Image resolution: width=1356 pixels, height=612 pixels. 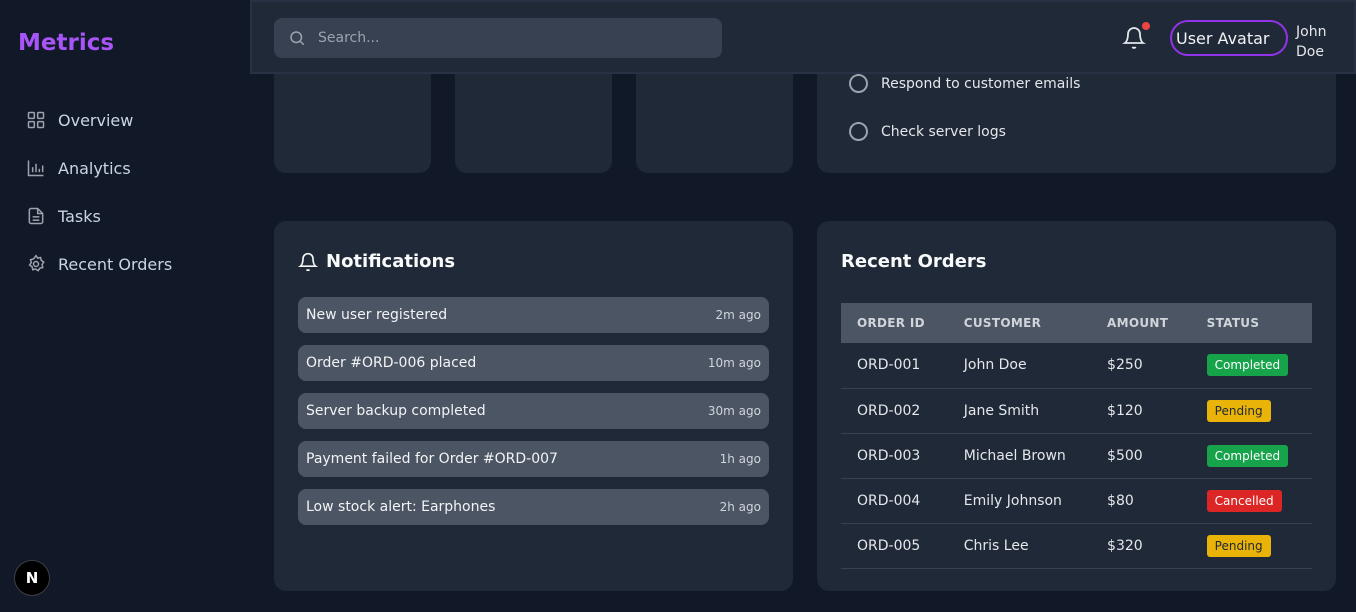 What do you see at coordinates (1019, 323) in the screenshot?
I see `column-header-customer: CUSTOMER` at bounding box center [1019, 323].